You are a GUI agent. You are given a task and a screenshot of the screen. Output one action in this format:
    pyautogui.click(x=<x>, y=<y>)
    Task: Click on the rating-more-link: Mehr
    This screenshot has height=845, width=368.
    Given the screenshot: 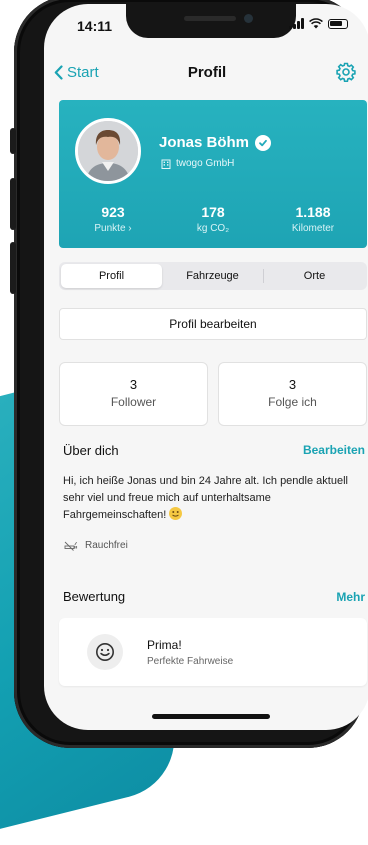 What is the action you would take?
    pyautogui.click(x=350, y=597)
    